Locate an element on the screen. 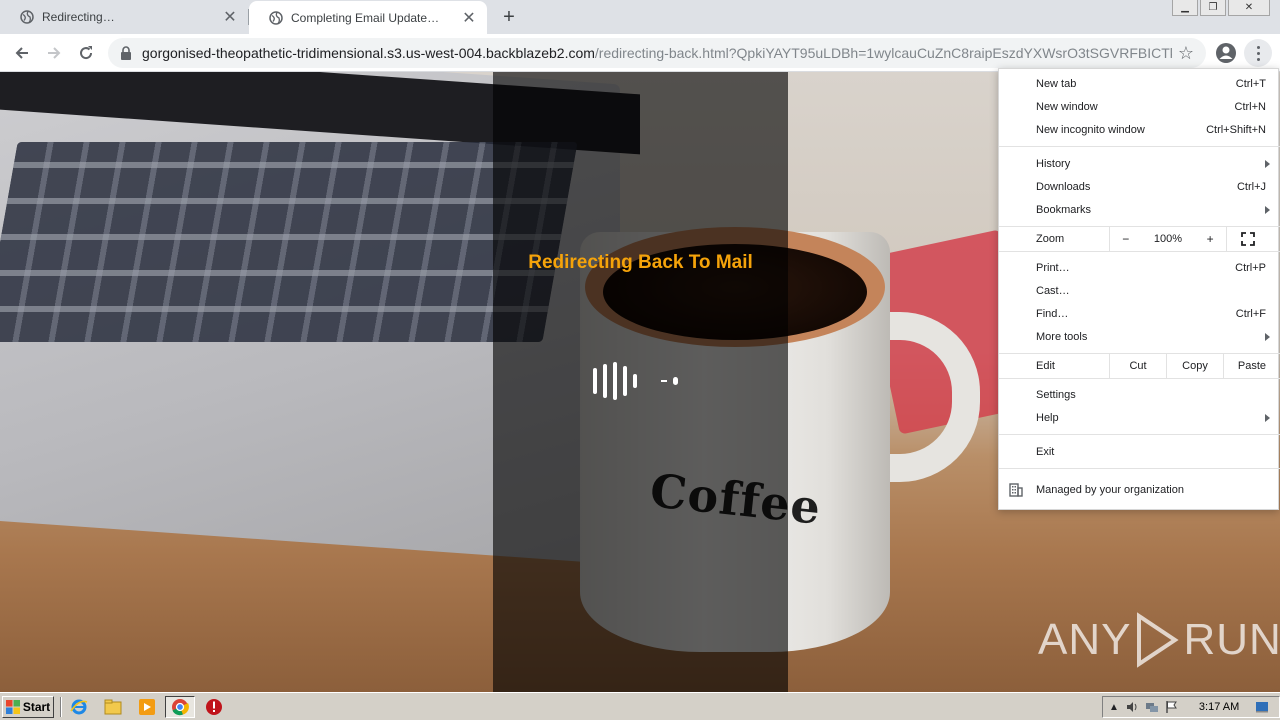 The height and width of the screenshot is (720, 1280). zoom-out-button: − is located at coordinates (1125, 239).